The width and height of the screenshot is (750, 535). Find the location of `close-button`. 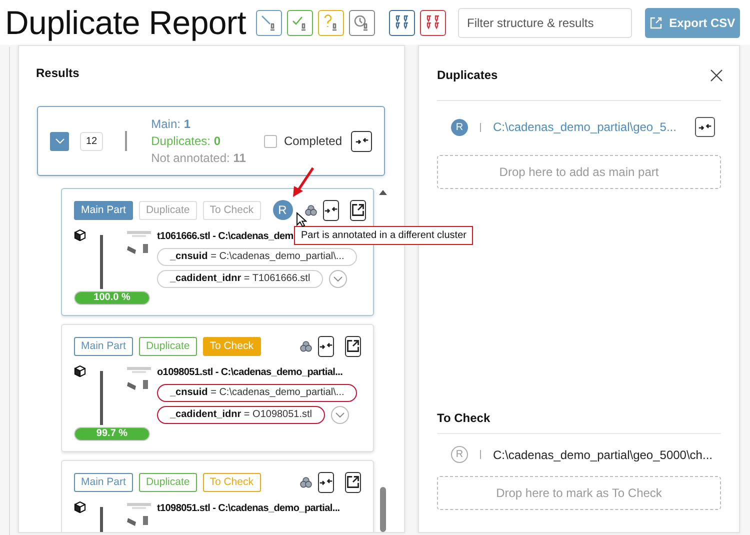

close-button is located at coordinates (716, 75).